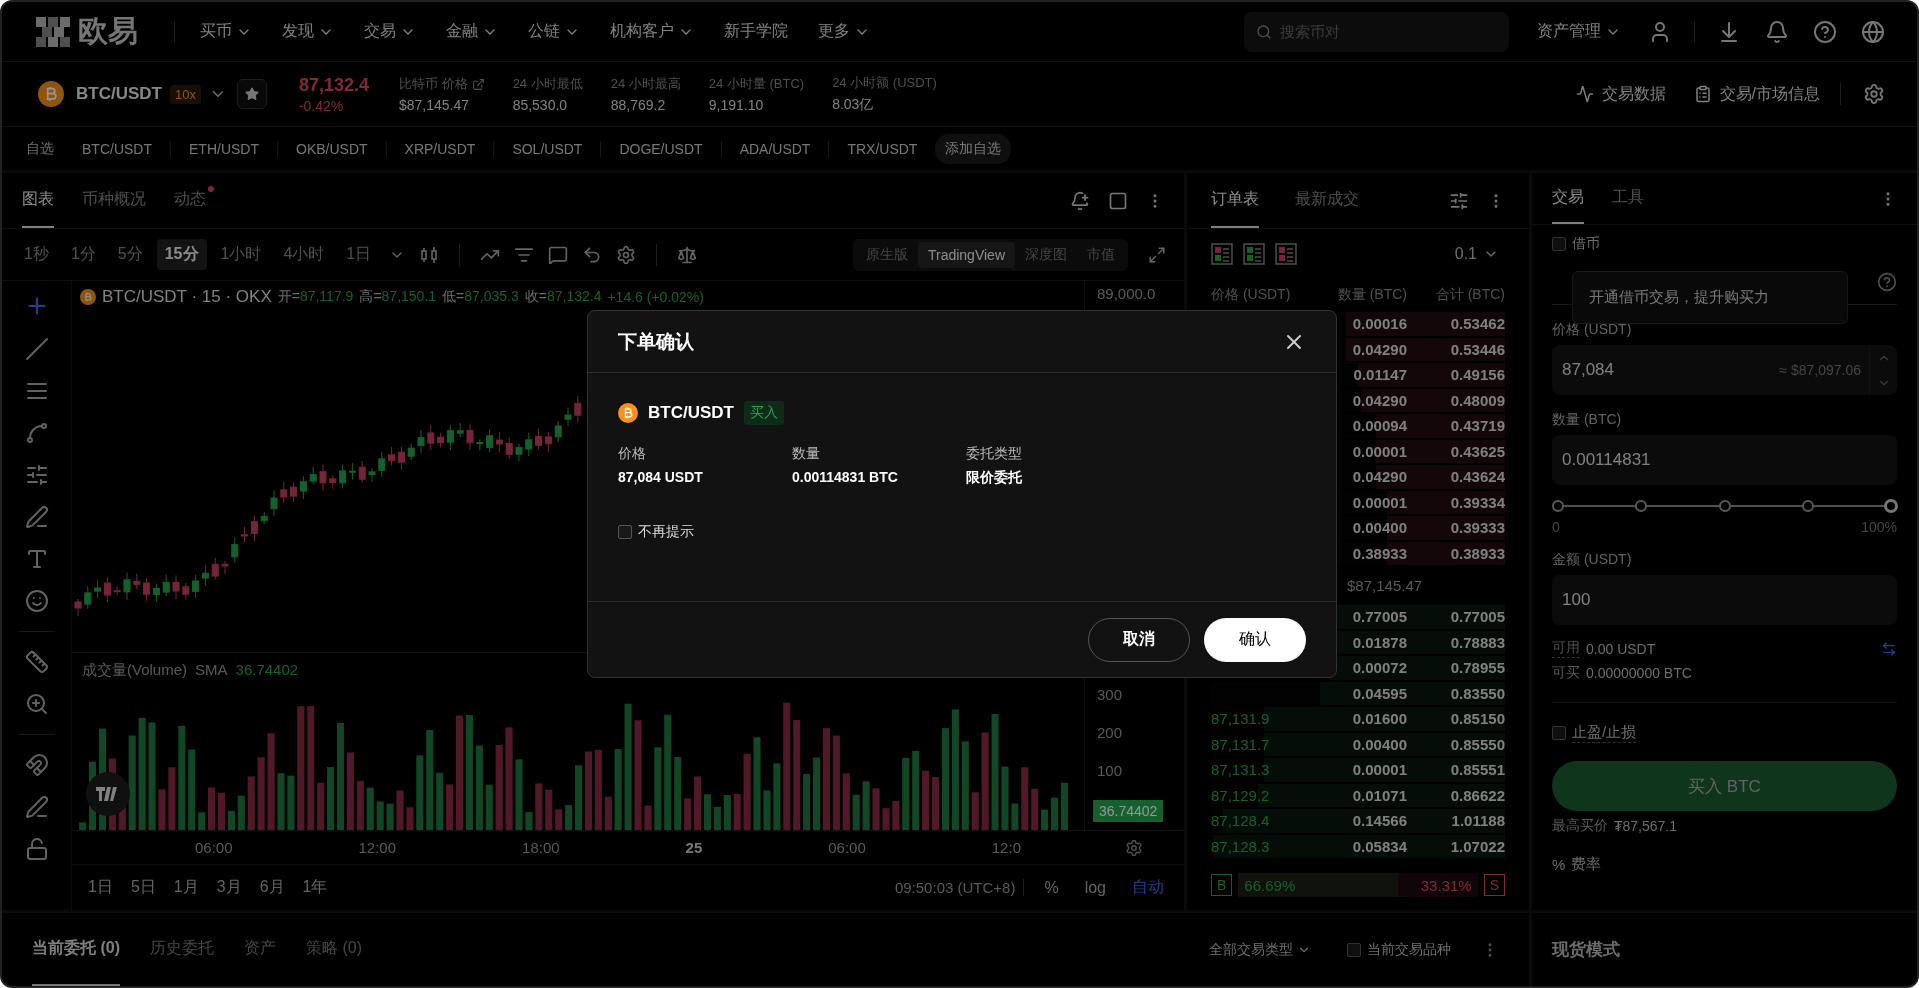  Describe the element at coordinates (114, 200) in the screenshot. I see `chart-panel-tab: 币种概况` at that location.